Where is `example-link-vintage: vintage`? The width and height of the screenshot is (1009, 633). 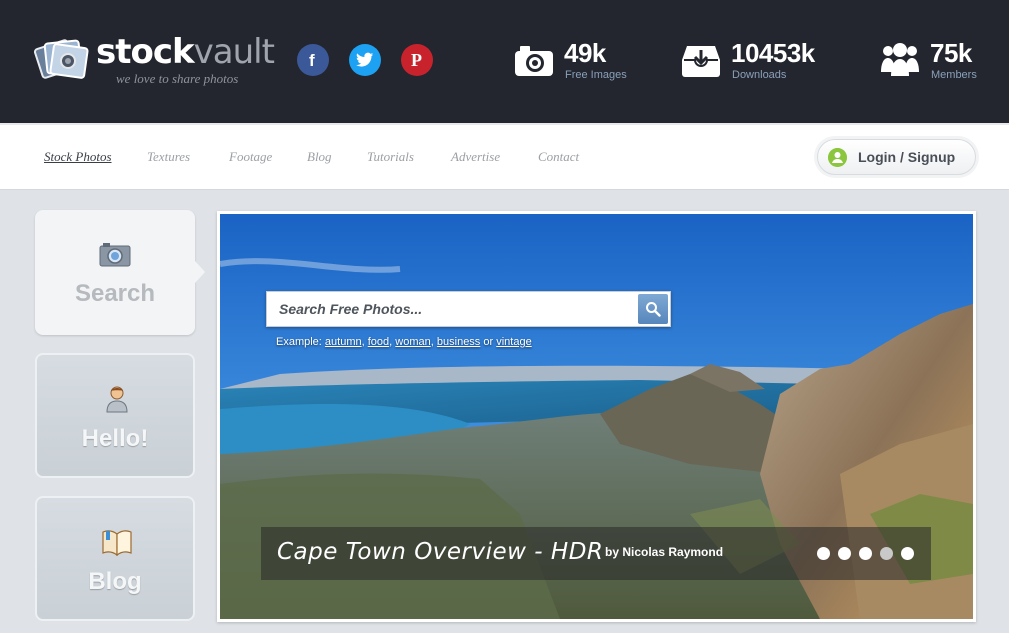 example-link-vintage: vintage is located at coordinates (513, 342).